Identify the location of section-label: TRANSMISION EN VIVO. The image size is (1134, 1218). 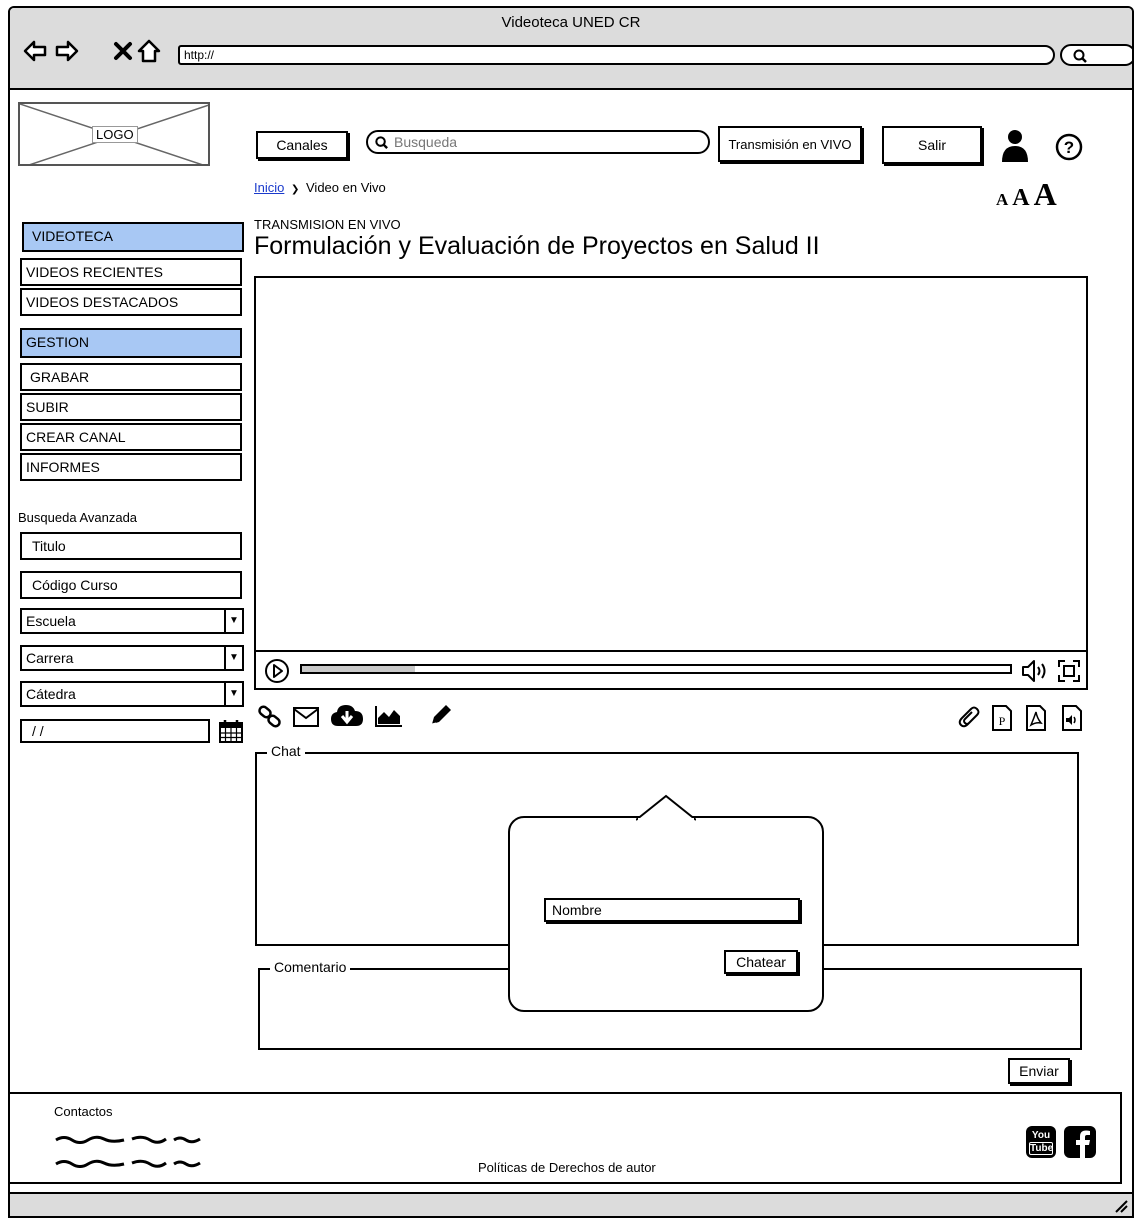
(327, 224).